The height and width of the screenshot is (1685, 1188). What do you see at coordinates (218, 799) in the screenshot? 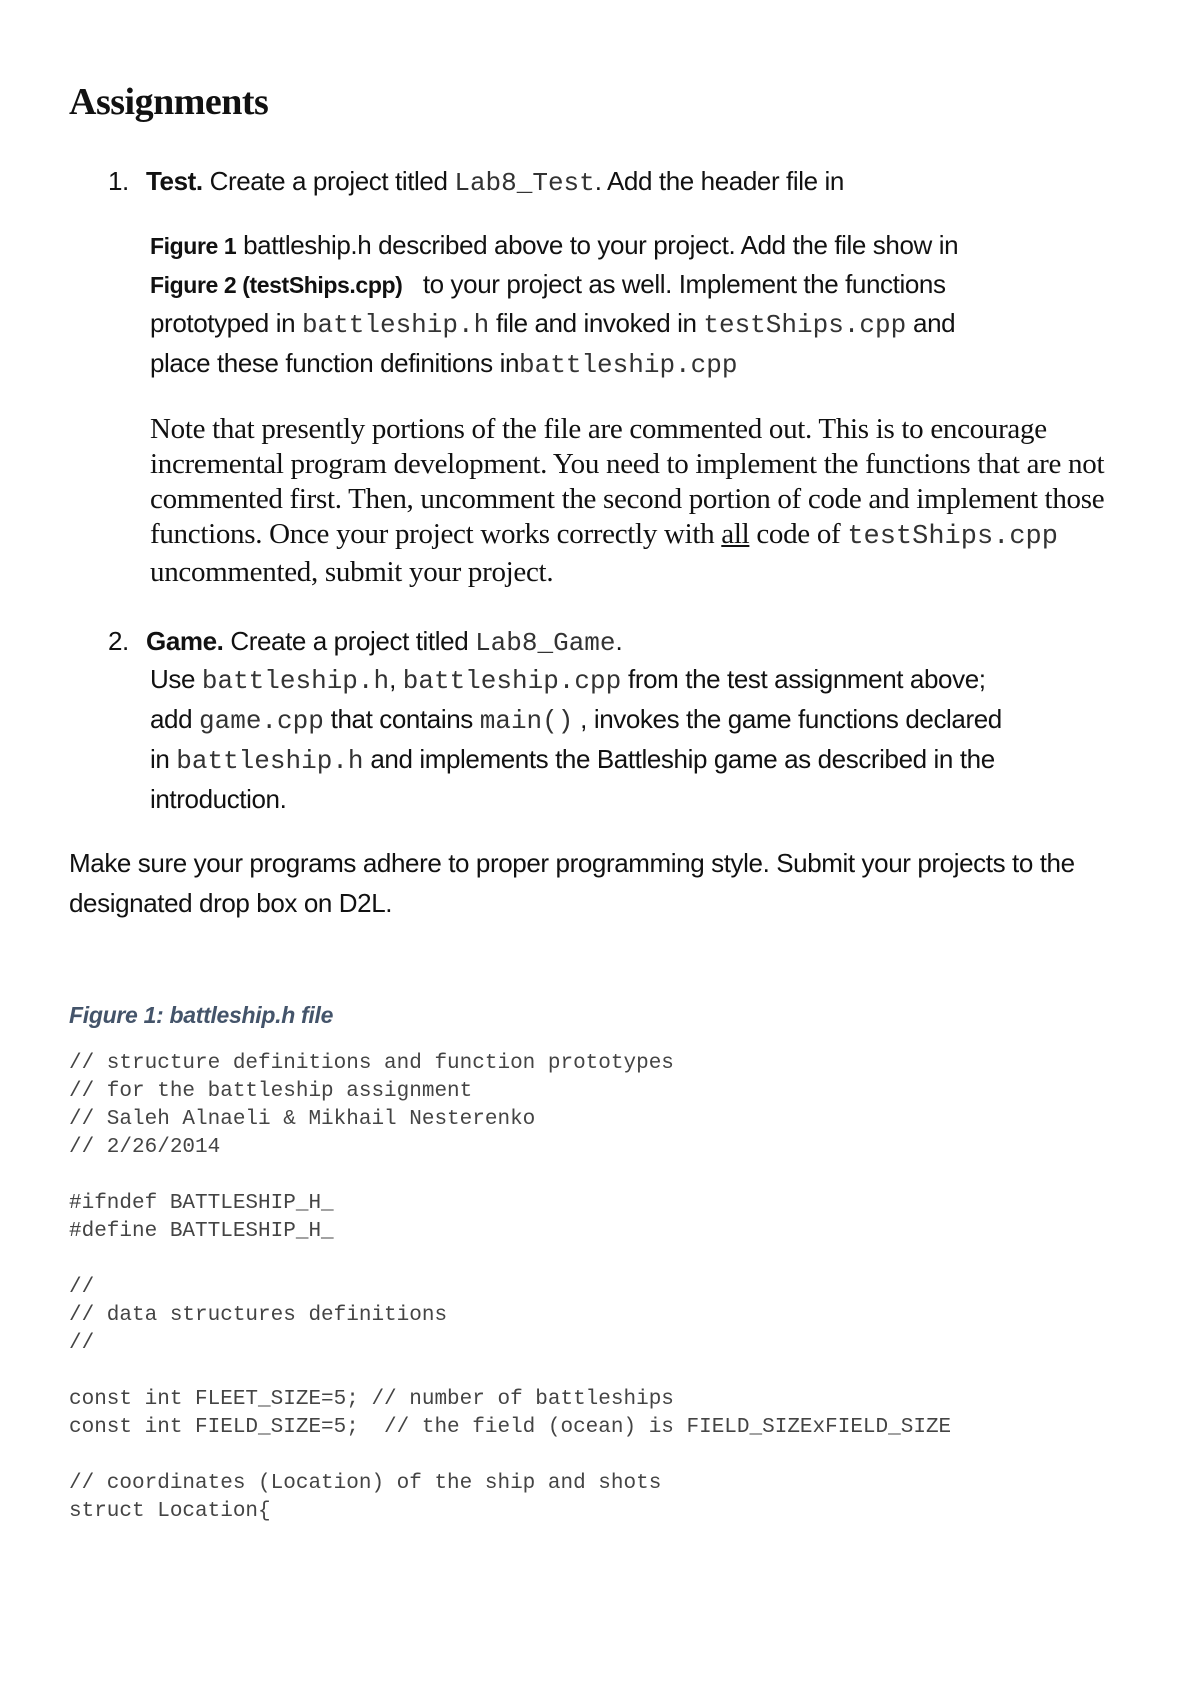
I see `text: introduction.` at bounding box center [218, 799].